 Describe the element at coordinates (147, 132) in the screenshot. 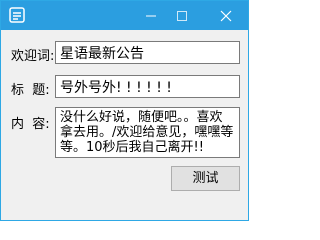

I see `content-textarea: 没什么好说，随便吧。。喜欢拿去用。/欢迎给意见，嘿嘿等等。10秒后我自己离开!!` at that location.